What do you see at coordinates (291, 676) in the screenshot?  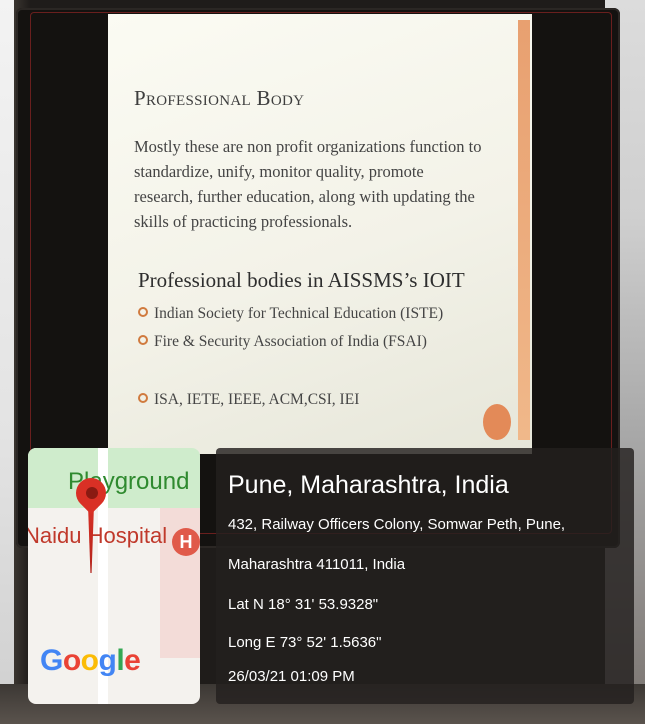 I see `timestamp: 26/03/21 01:09 PM` at bounding box center [291, 676].